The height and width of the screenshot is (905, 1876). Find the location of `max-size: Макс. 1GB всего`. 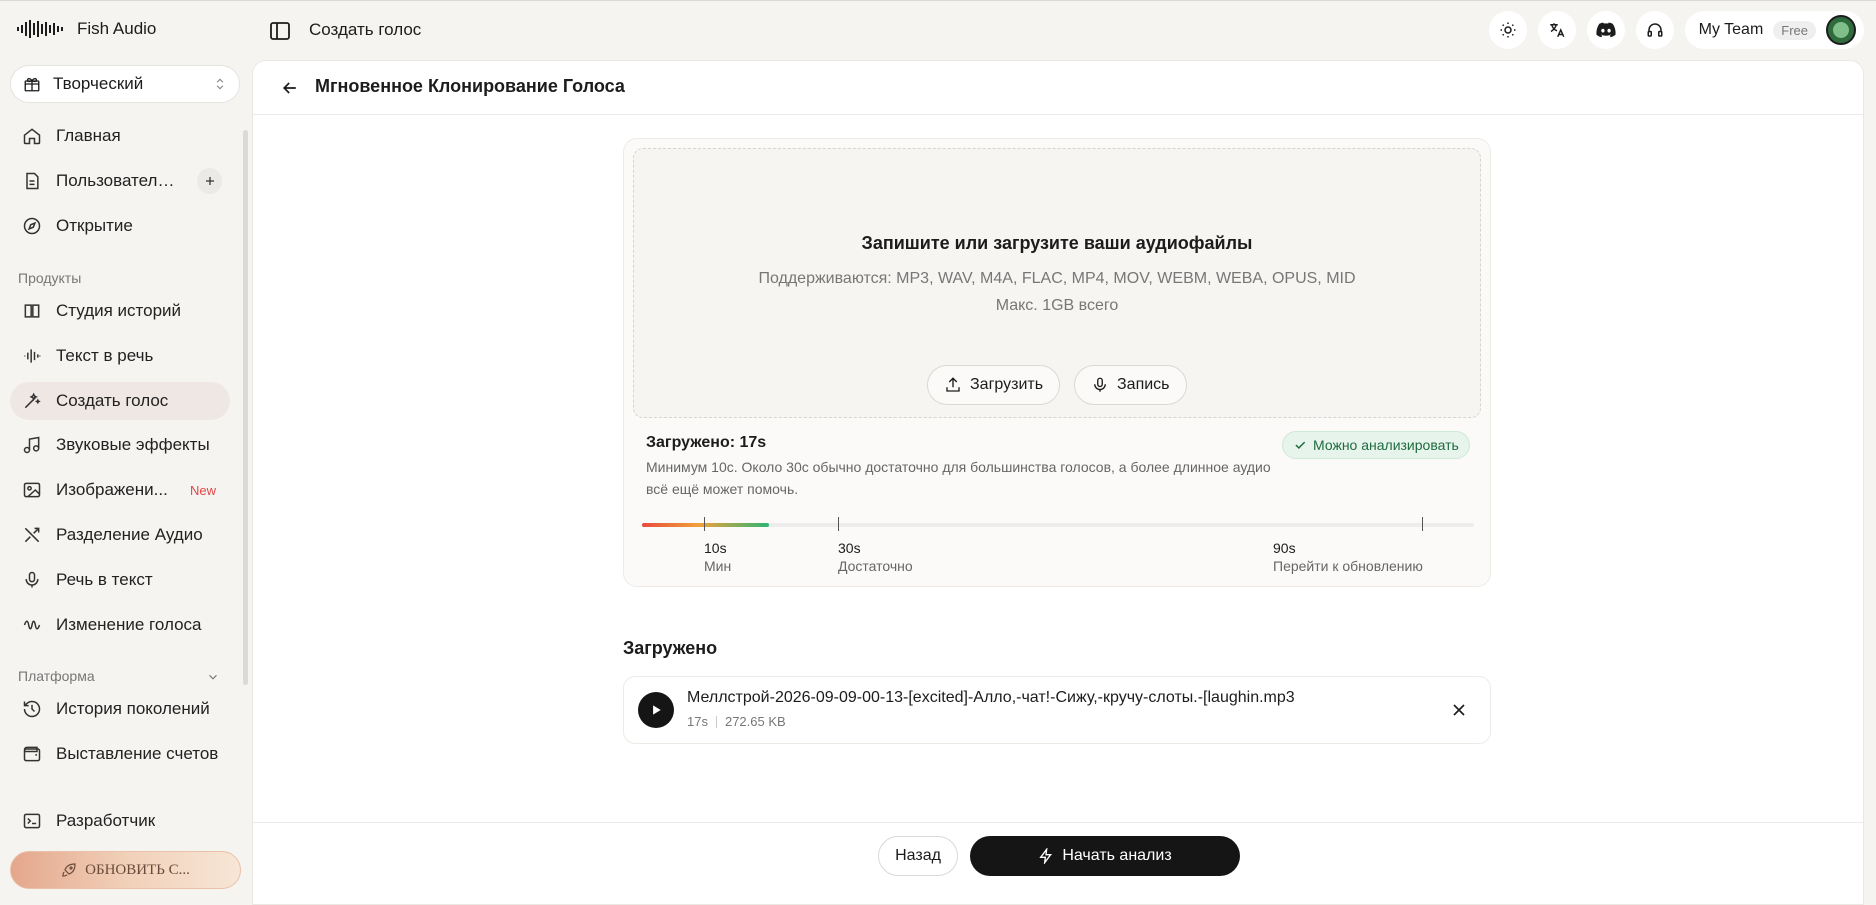

max-size: Макс. 1GB всего is located at coordinates (1057, 305).